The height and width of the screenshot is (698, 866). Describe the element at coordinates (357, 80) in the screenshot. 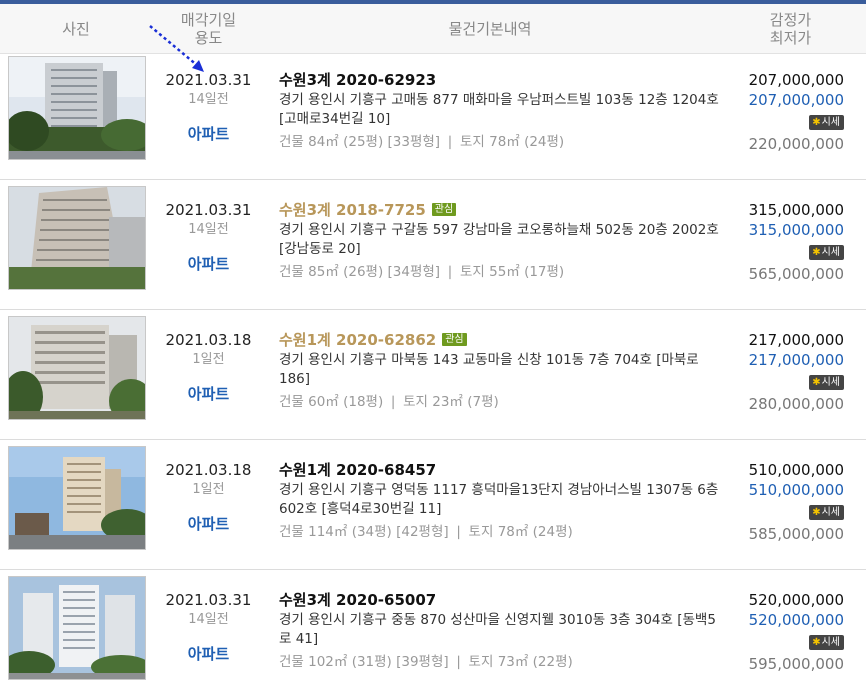

I see `case-number-link: 수원3계 2020-62923` at that location.